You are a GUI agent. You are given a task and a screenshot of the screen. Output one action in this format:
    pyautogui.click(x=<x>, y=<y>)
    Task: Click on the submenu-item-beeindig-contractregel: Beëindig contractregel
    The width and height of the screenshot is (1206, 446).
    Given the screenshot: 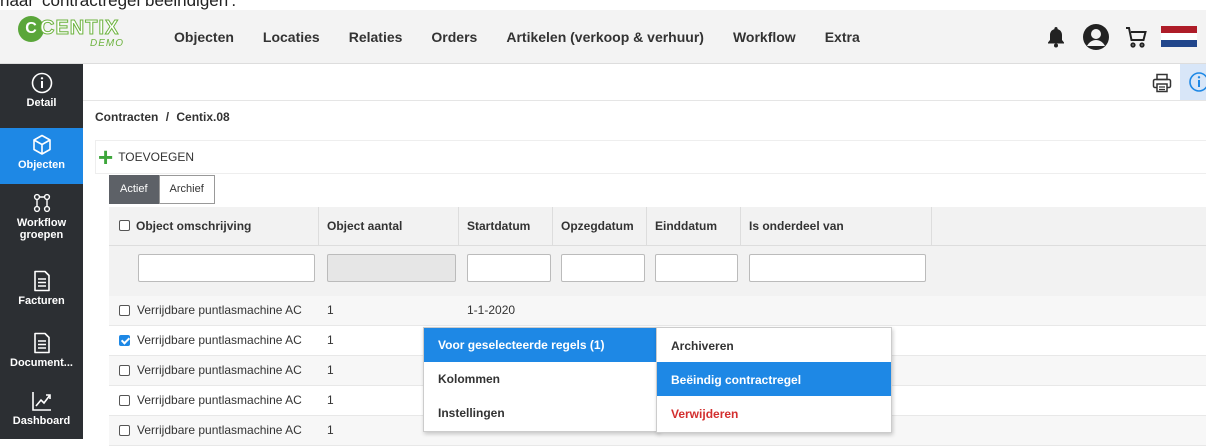 What is the action you would take?
    pyautogui.click(x=774, y=379)
    